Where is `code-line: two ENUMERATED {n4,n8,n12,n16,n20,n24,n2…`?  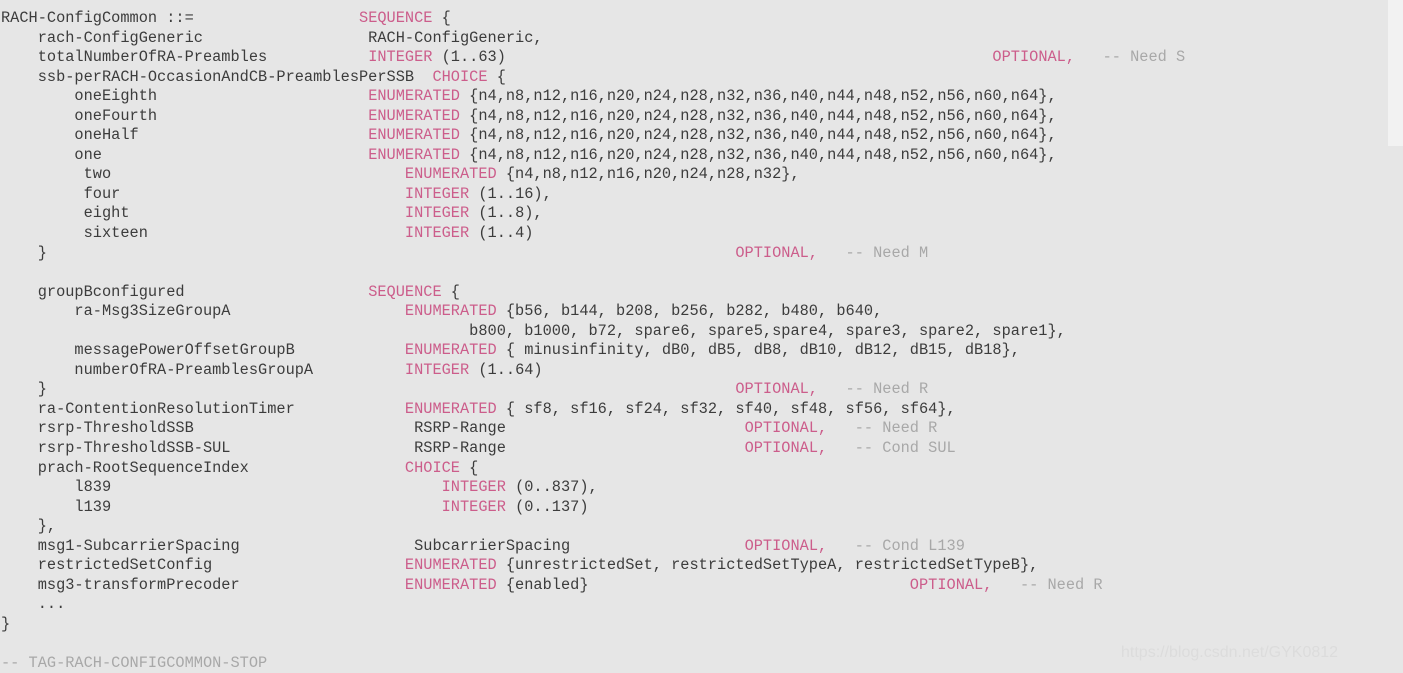 code-line: two ENUMERATED {n4,n8,n12,n16,n20,n24,n2… is located at coordinates (593, 175).